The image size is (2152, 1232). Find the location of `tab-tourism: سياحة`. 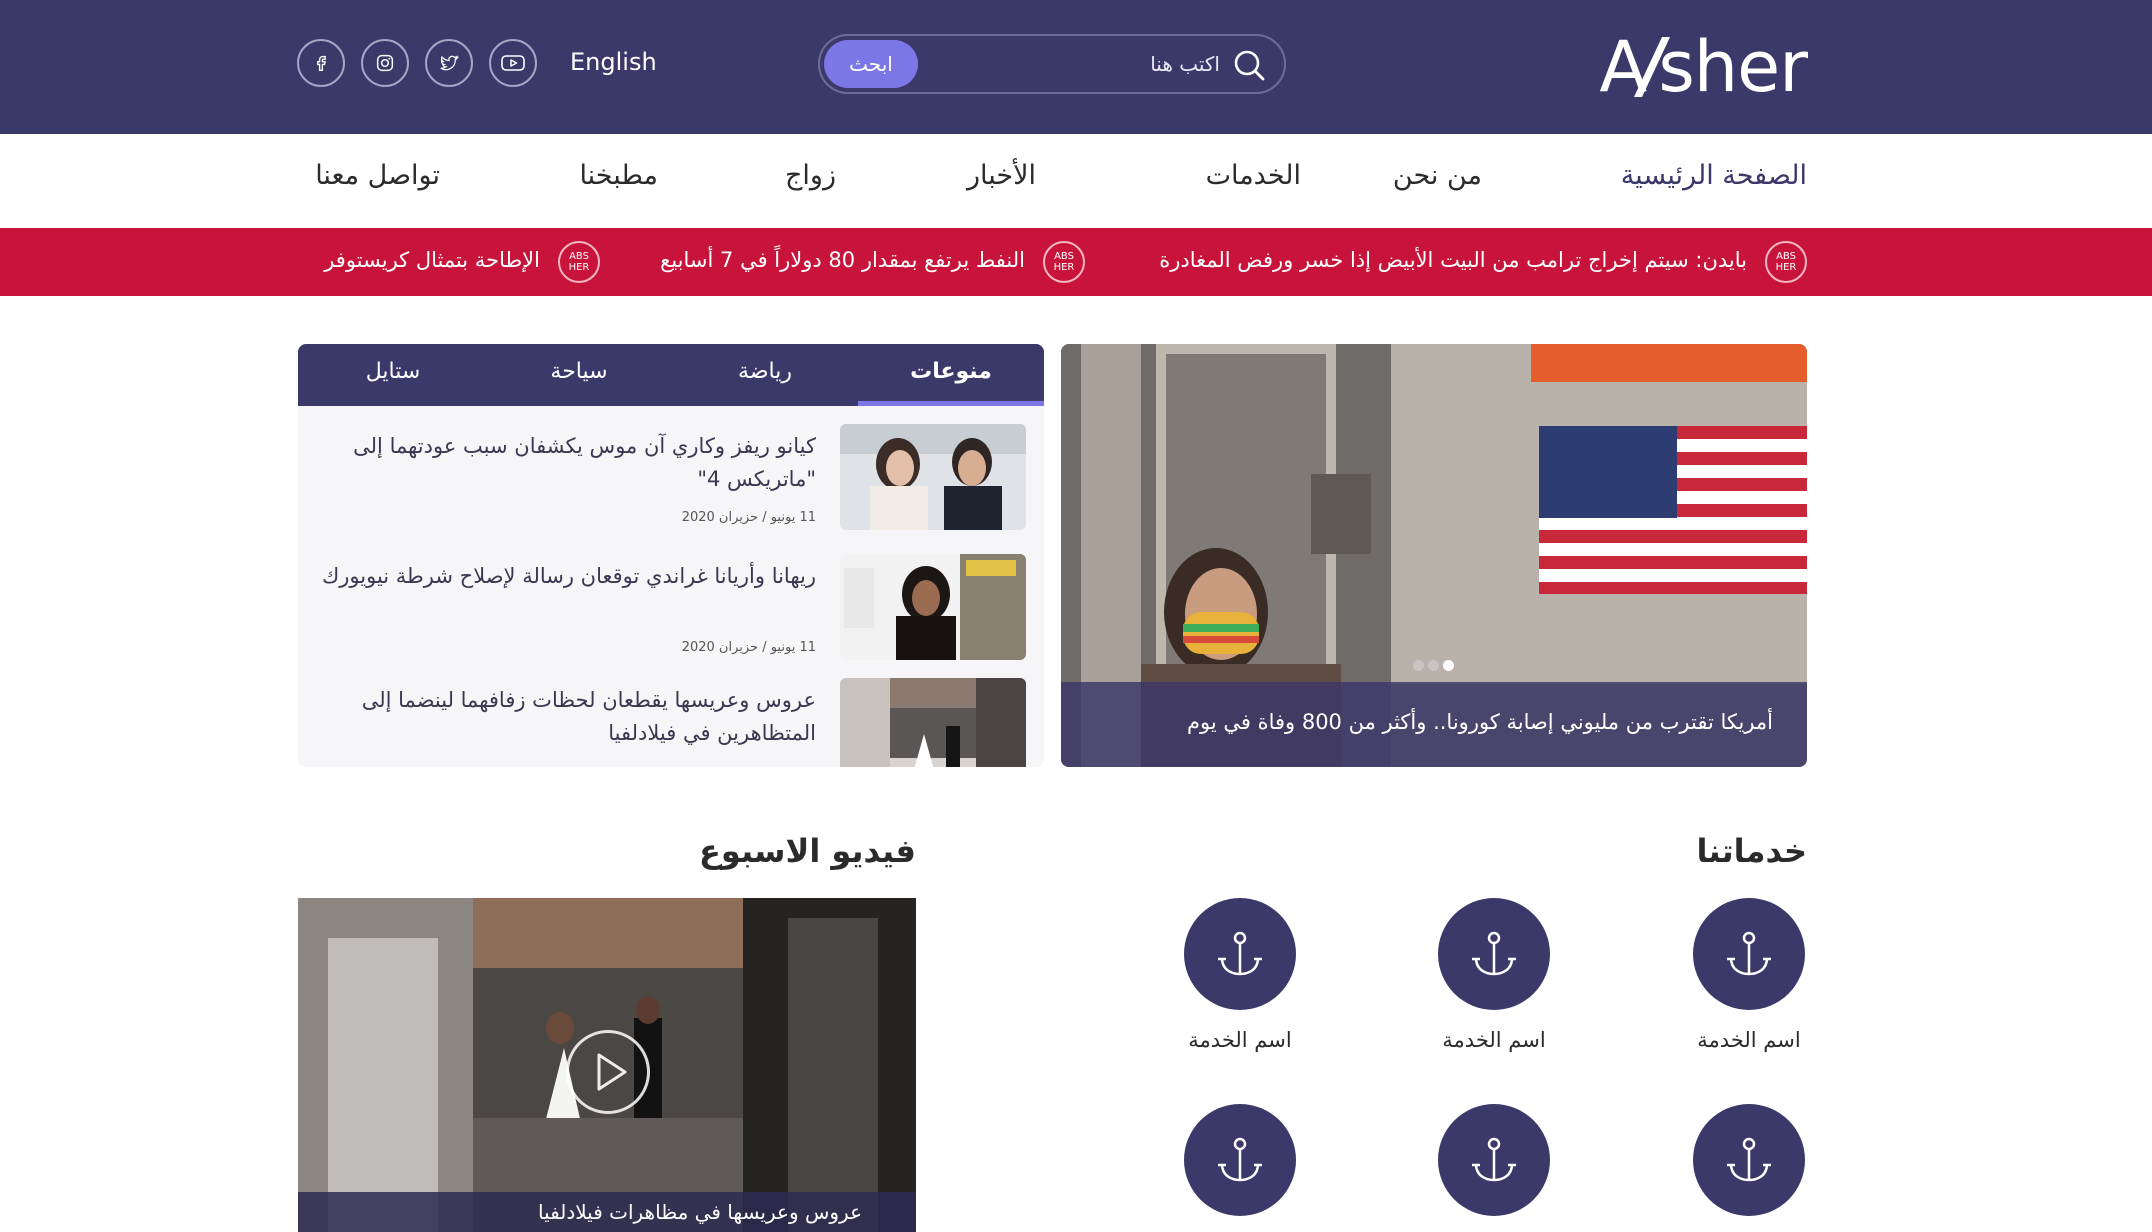

tab-tourism: سياحة is located at coordinates (579, 375).